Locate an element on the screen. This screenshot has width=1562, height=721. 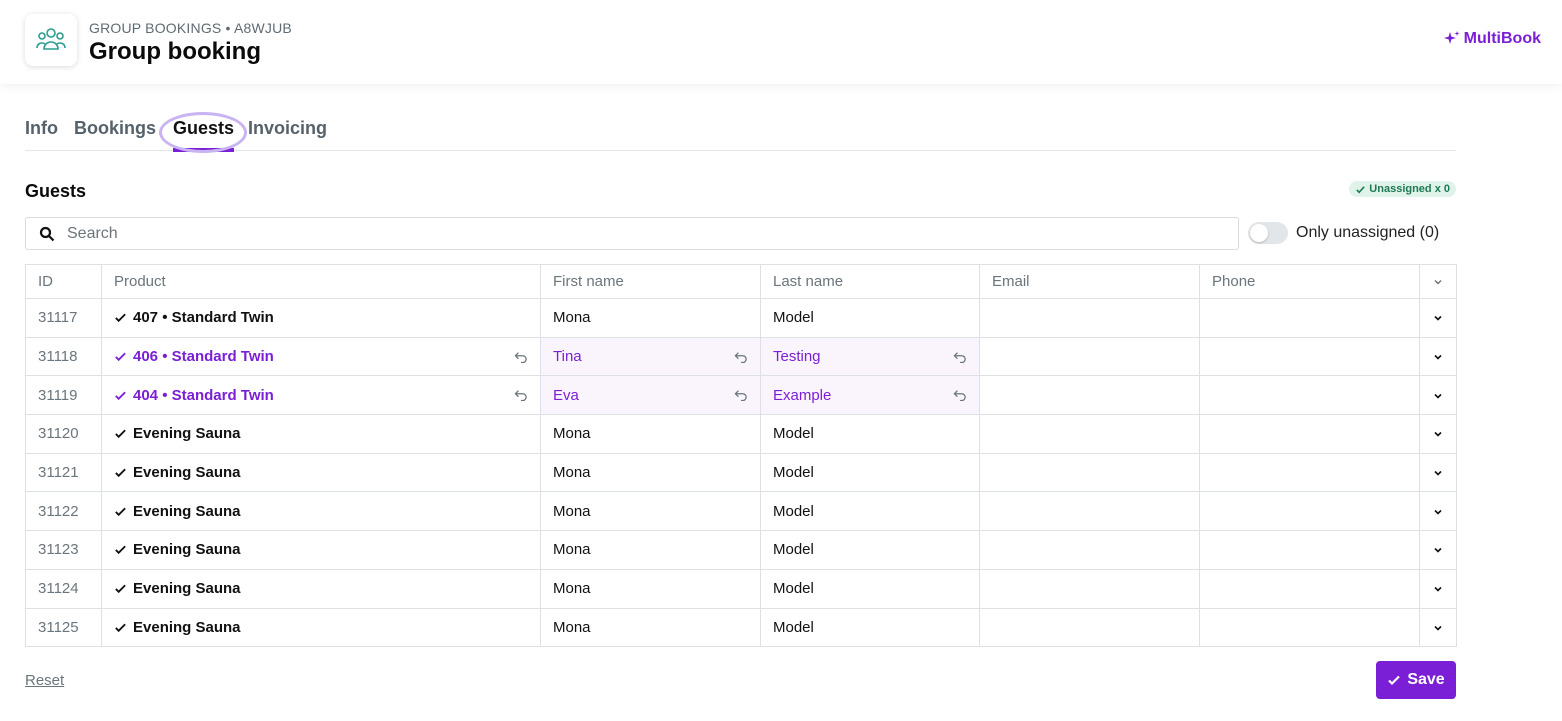
multibook-link: MultiBook is located at coordinates (1492, 39).